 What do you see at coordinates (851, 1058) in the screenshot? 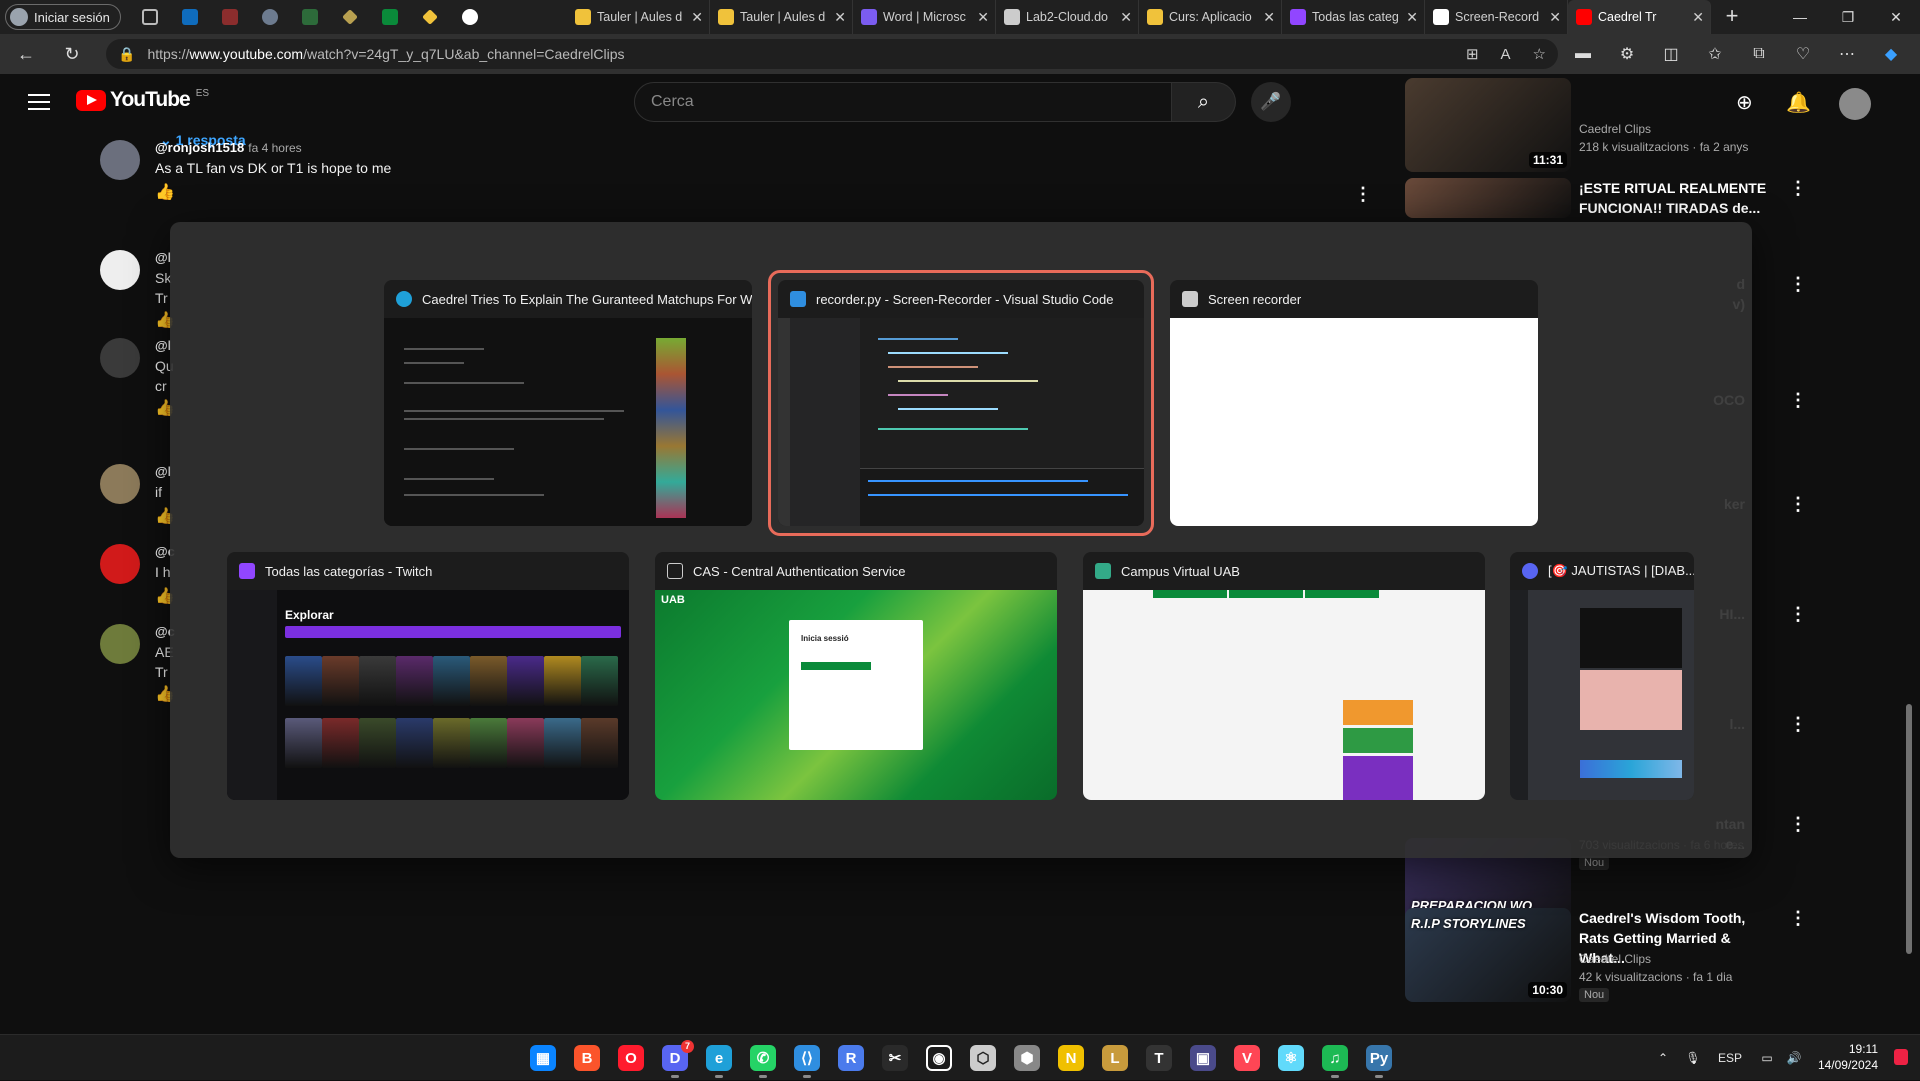
I see `r-icon: R` at bounding box center [851, 1058].